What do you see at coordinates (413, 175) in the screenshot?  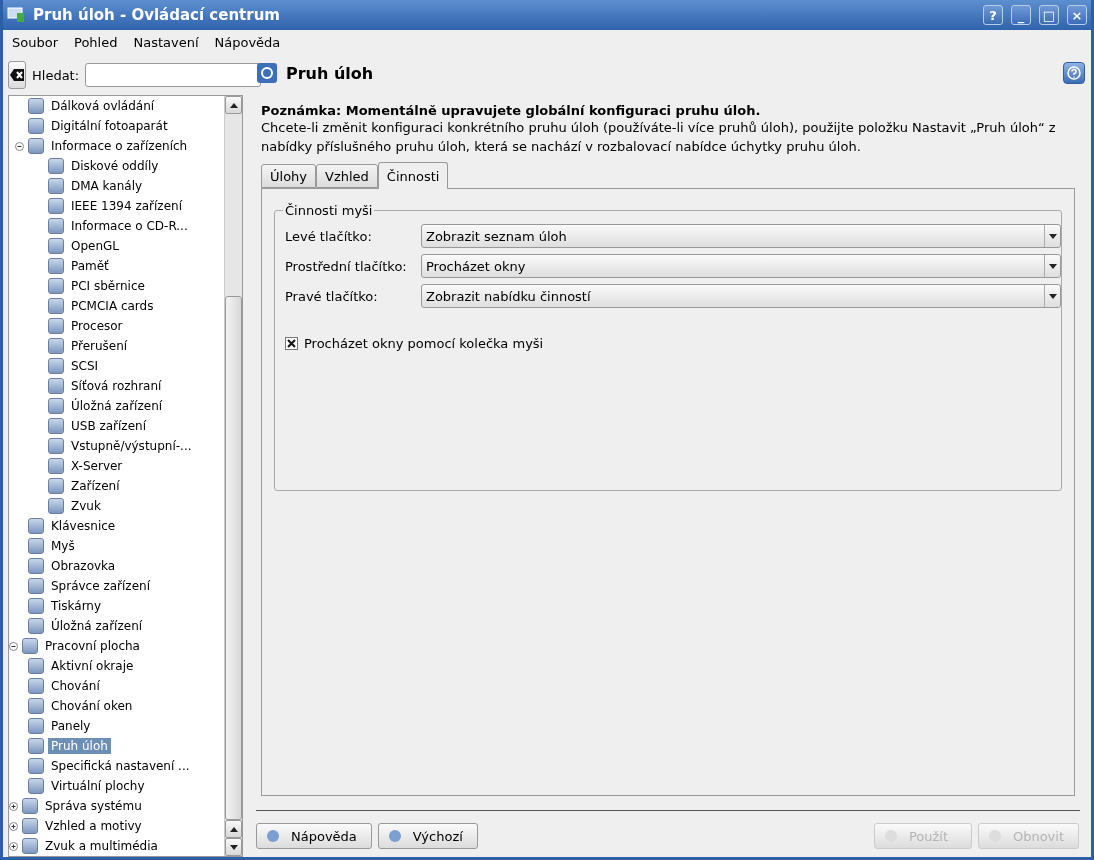 I see `tab: Činnosti` at bounding box center [413, 175].